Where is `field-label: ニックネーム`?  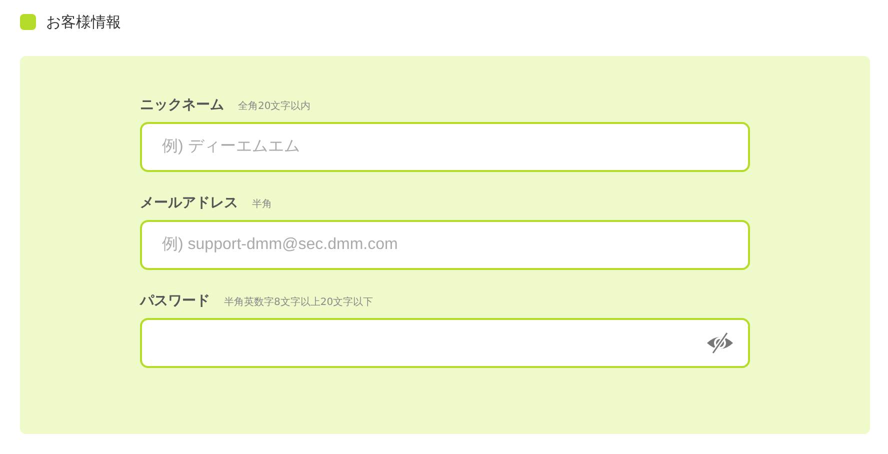
field-label: ニックネーム is located at coordinates (182, 105).